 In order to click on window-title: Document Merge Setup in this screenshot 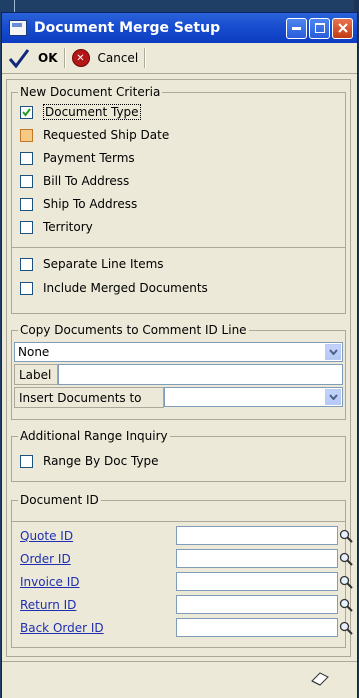, I will do `click(127, 28)`.